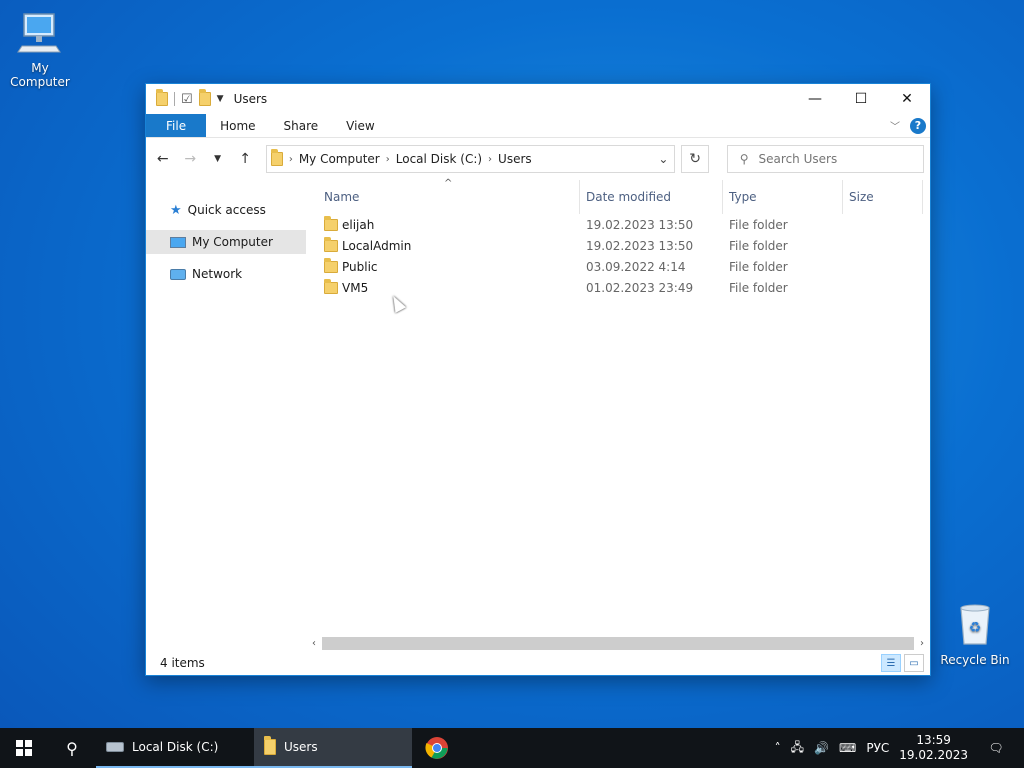 The image size is (1024, 768). I want to click on chrome-icon, so click(436, 748).